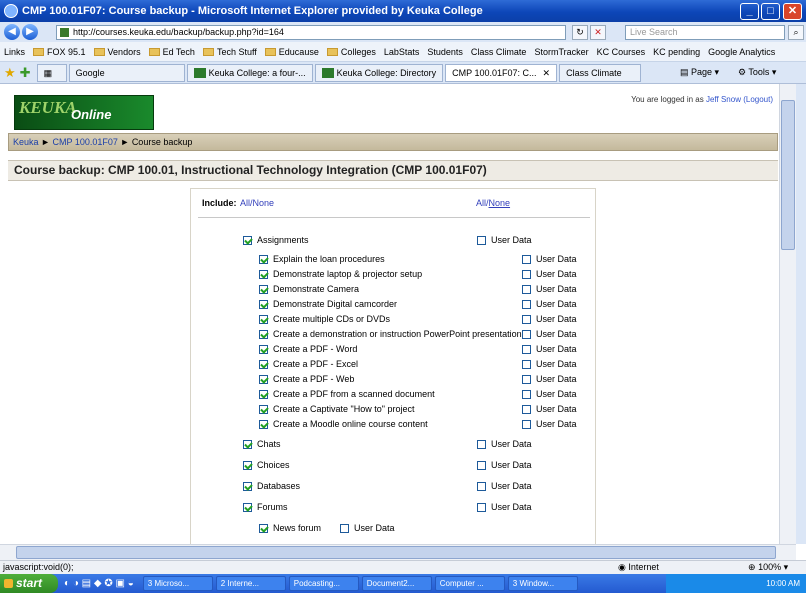  Describe the element at coordinates (598, 32) in the screenshot. I see `stop-icon: ✕` at that location.